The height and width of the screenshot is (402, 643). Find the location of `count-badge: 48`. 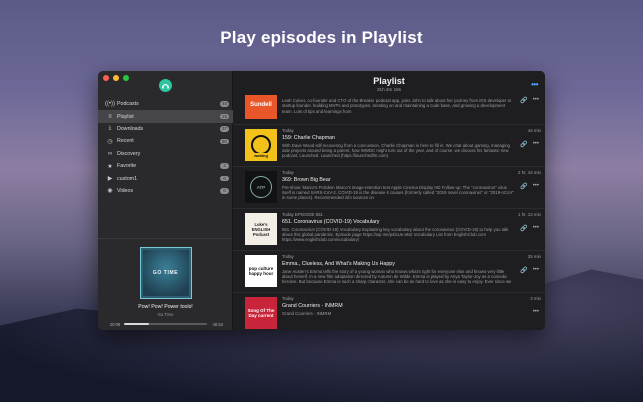

count-badge: 48 is located at coordinates (224, 104).